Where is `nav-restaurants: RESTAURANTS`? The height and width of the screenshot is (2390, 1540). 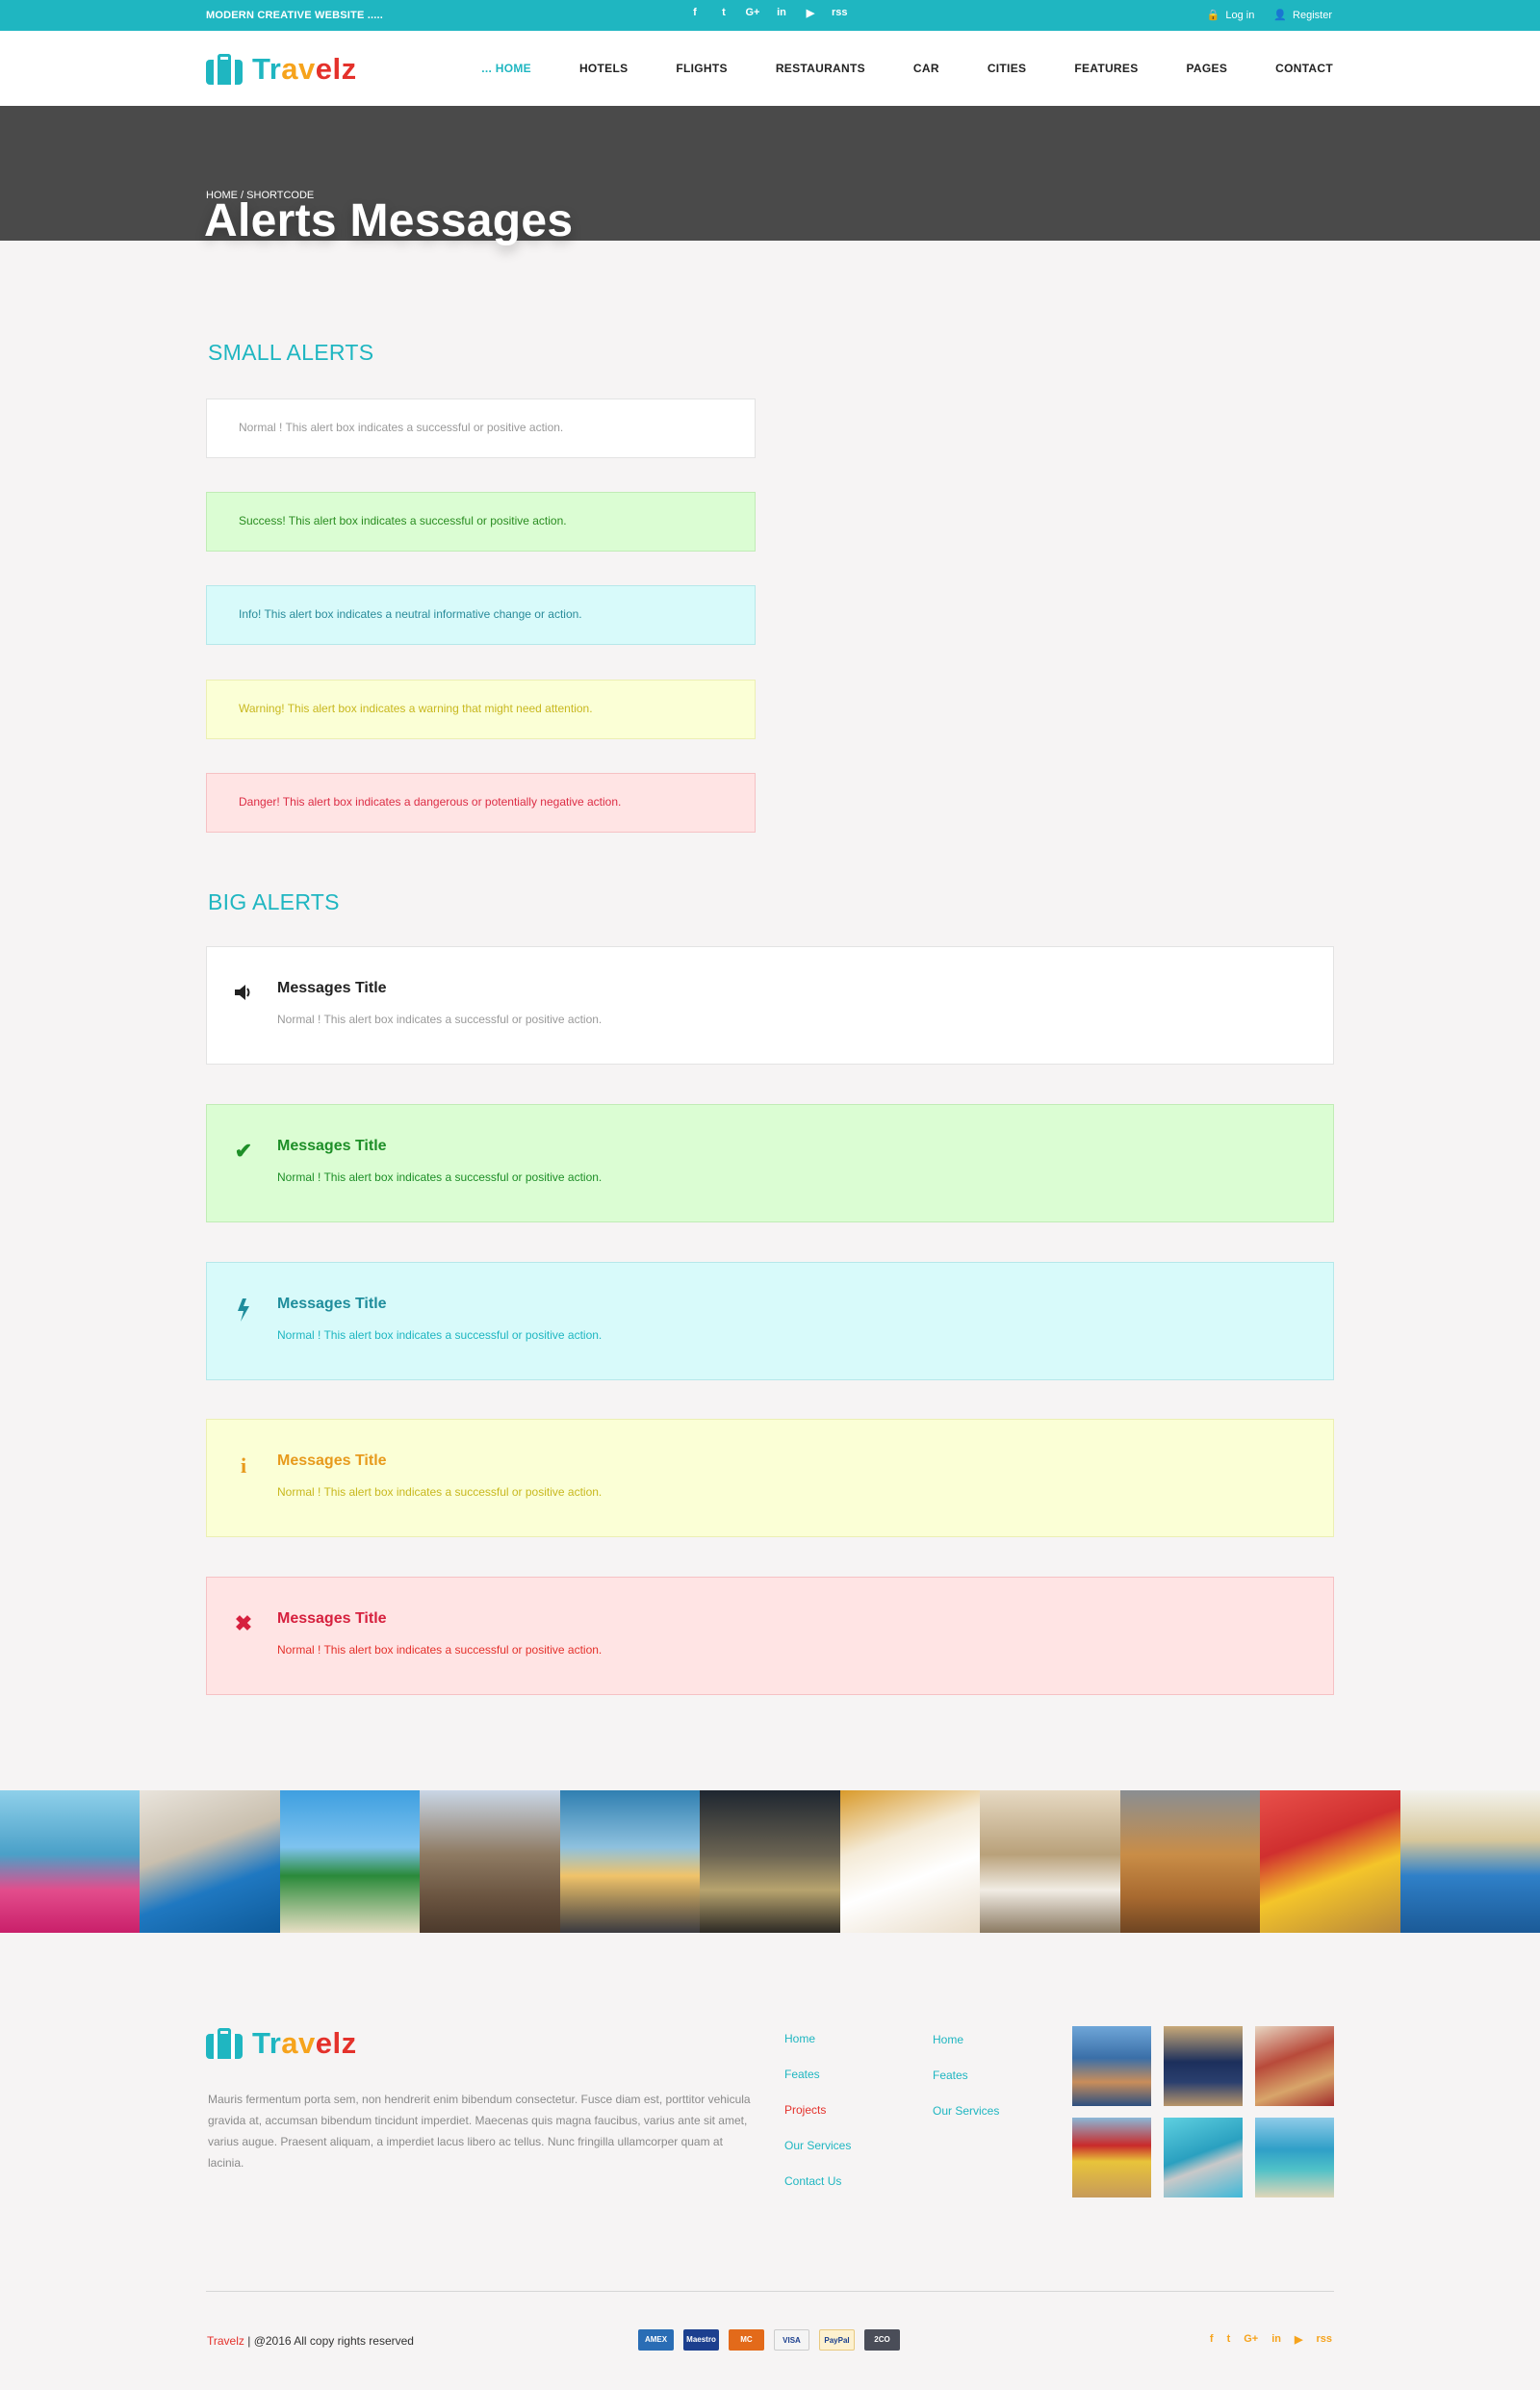 nav-restaurants: RESTAURANTS is located at coordinates (820, 68).